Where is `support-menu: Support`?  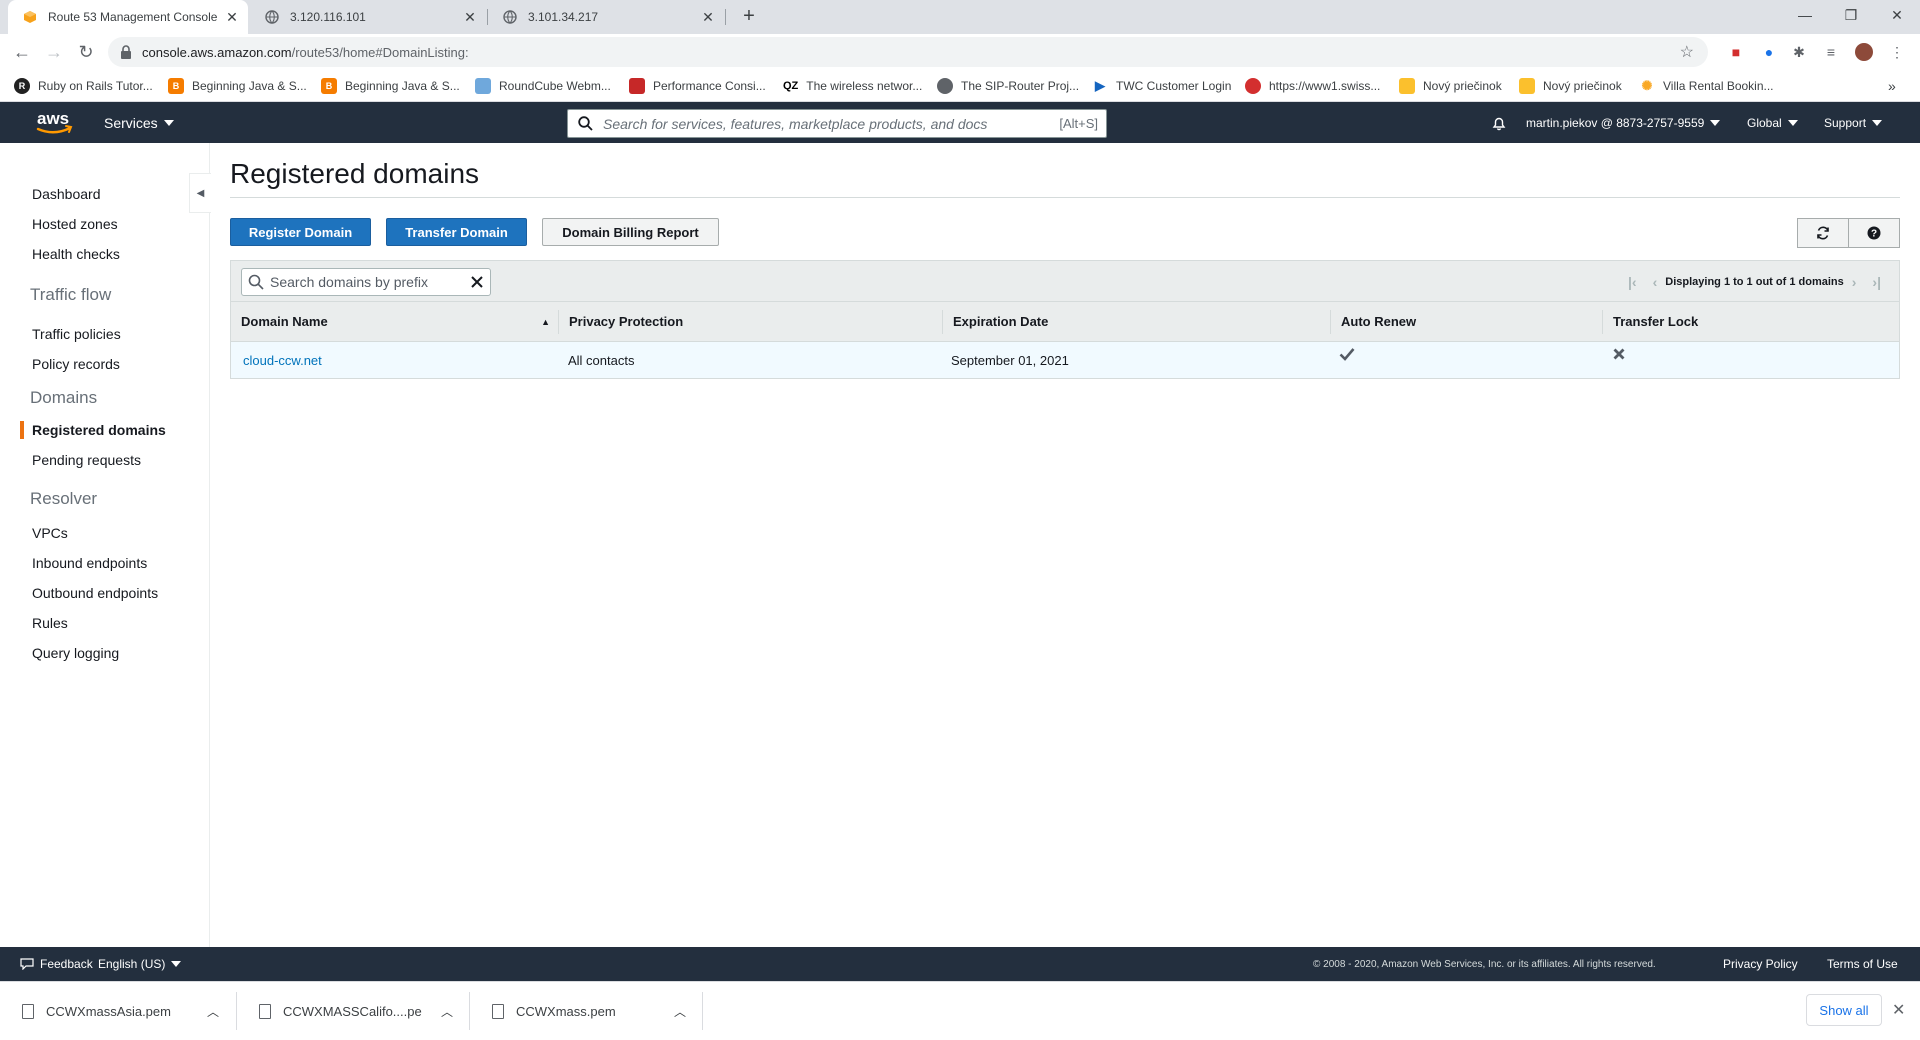 support-menu: Support is located at coordinates (1853, 122).